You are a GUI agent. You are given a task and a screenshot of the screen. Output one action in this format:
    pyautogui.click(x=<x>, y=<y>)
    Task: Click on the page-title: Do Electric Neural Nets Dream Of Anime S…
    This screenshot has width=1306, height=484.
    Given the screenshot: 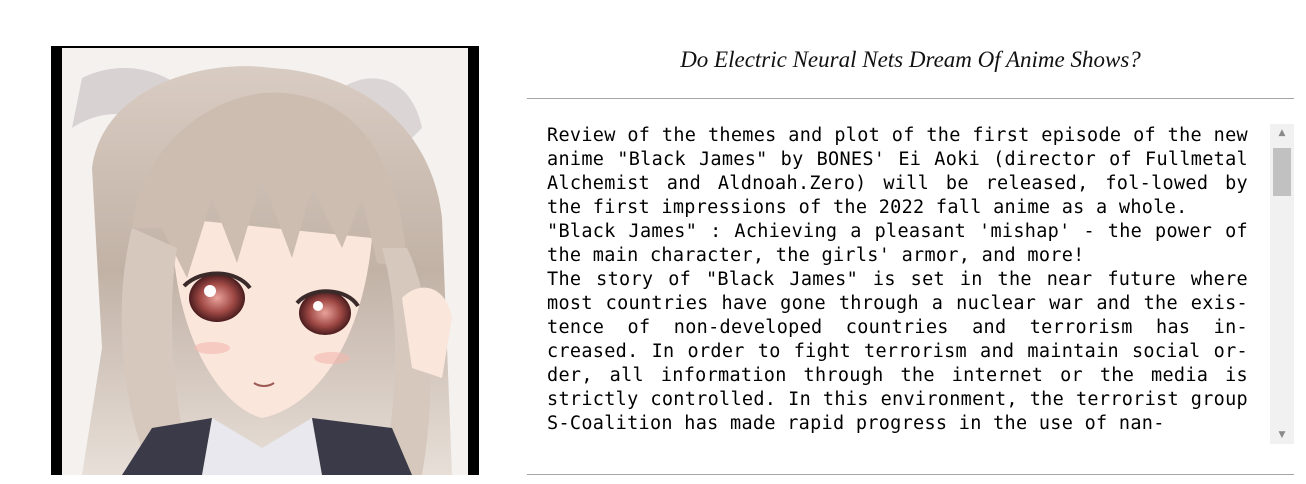 What is the action you would take?
    pyautogui.click(x=910, y=59)
    